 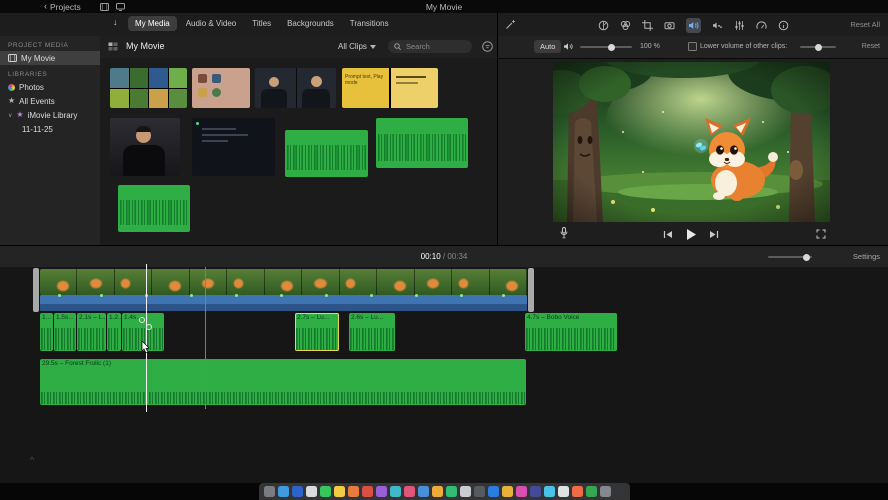 What do you see at coordinates (50, 58) in the screenshot?
I see `sidebar-item-my-movie: My Movie` at bounding box center [50, 58].